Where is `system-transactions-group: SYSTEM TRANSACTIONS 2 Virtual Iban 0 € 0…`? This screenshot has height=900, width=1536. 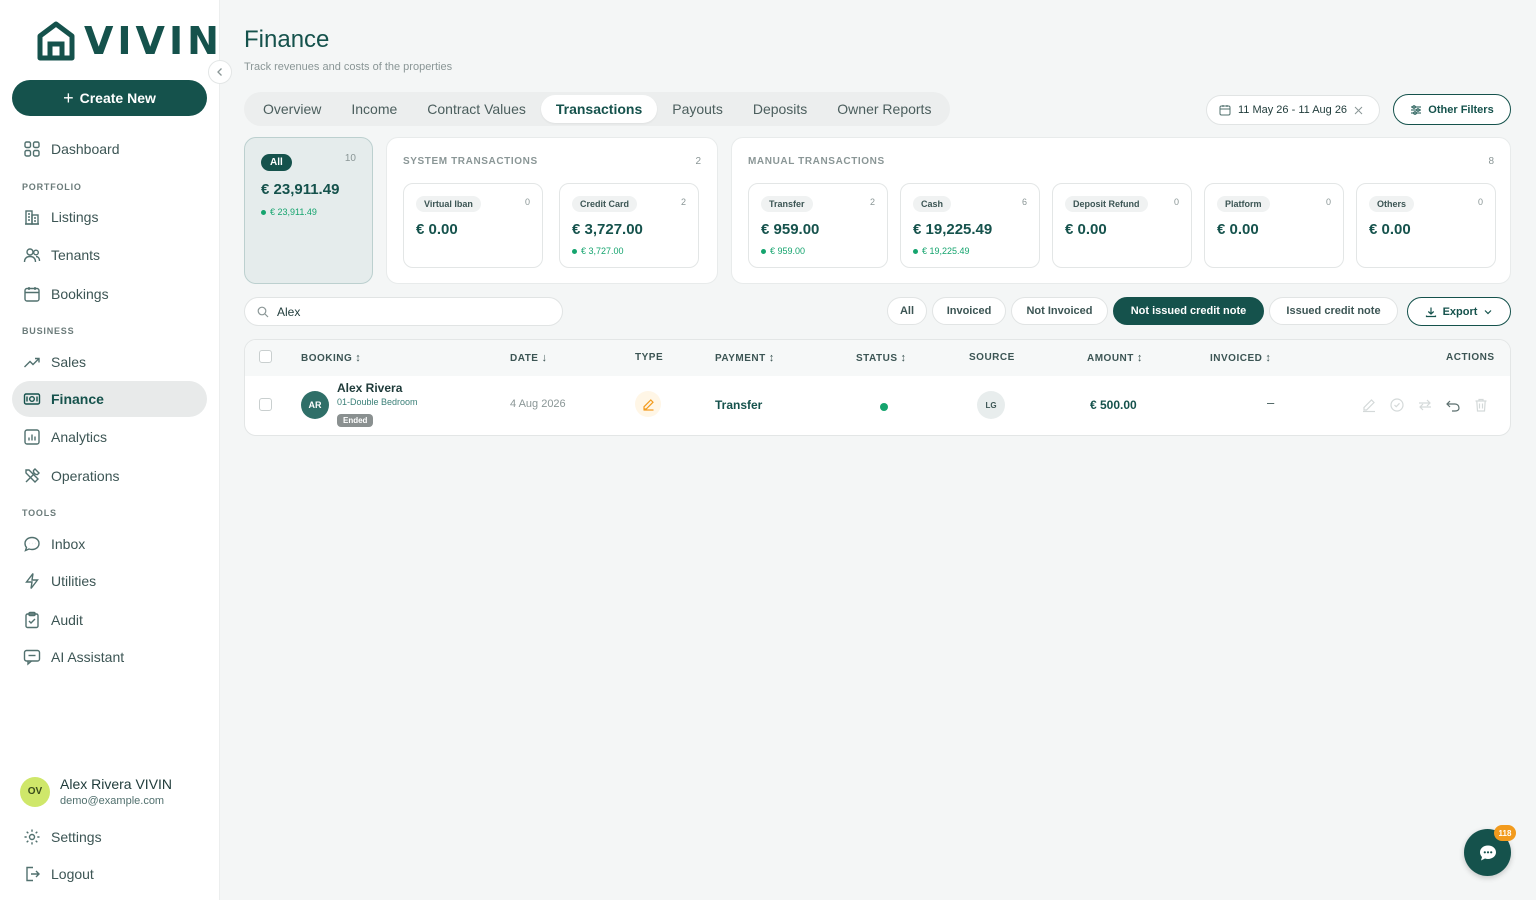
system-transactions-group: SYSTEM TRANSACTIONS 2 Virtual Iban 0 € 0… is located at coordinates (552, 210).